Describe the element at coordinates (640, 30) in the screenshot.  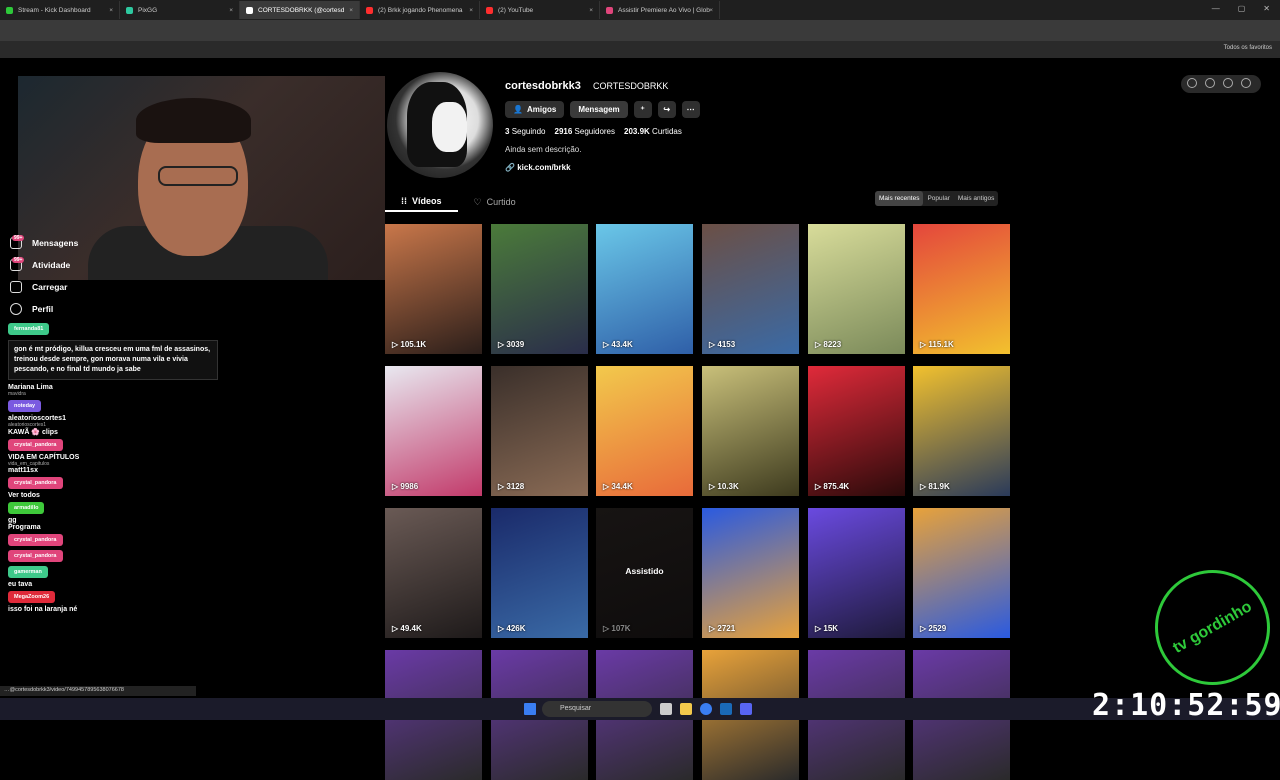
I see `address-bar` at that location.